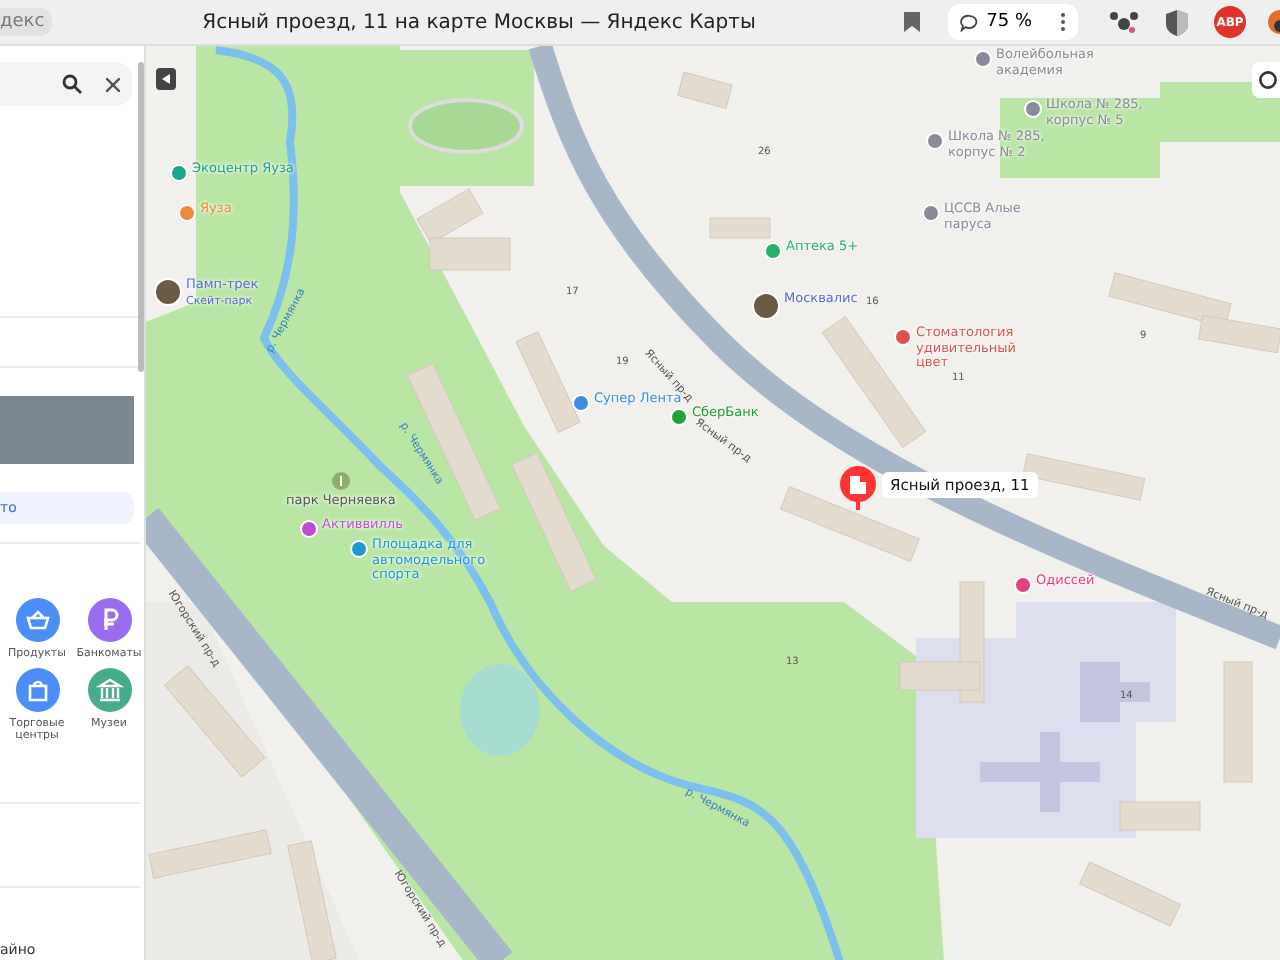  What do you see at coordinates (340, 481) in the screenshot?
I see `tree-icon` at bounding box center [340, 481].